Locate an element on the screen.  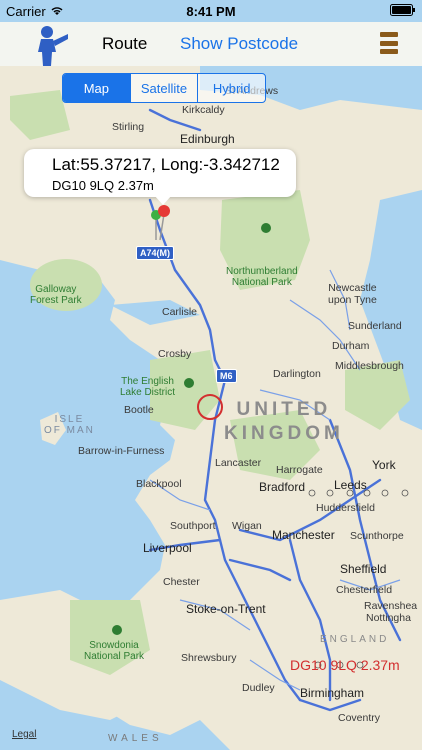
map-type-satellite: Satellite is located at coordinates (165, 88).